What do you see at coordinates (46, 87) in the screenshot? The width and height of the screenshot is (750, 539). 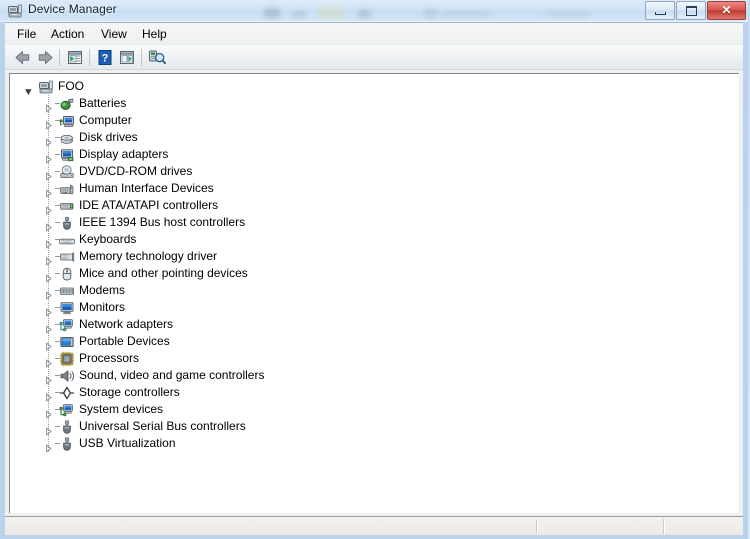 I see `computer-root-icon` at bounding box center [46, 87].